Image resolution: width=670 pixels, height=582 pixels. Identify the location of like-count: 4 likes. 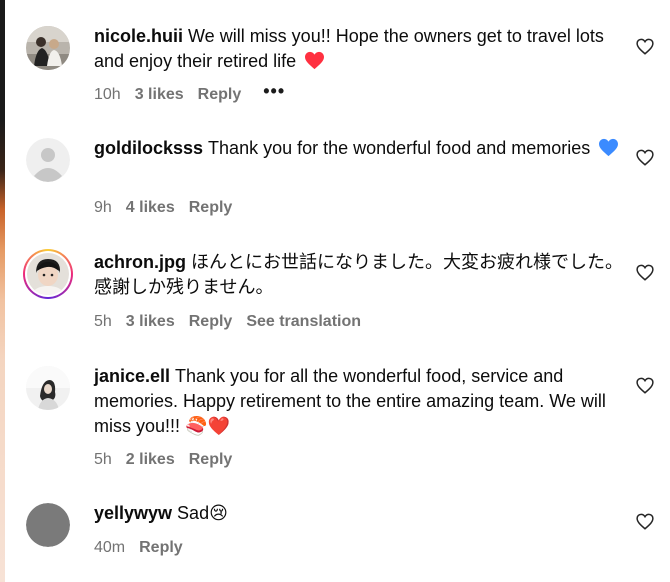
(150, 207).